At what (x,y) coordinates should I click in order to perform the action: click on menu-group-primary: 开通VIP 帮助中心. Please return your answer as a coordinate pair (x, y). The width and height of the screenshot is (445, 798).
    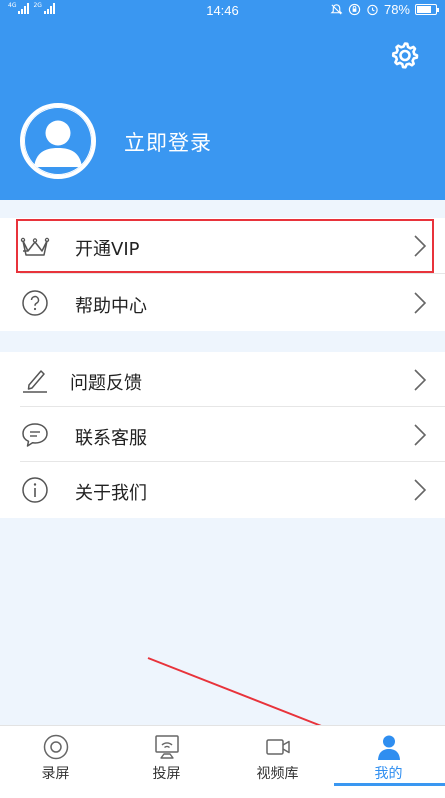
    Looking at the image, I should click on (222, 274).